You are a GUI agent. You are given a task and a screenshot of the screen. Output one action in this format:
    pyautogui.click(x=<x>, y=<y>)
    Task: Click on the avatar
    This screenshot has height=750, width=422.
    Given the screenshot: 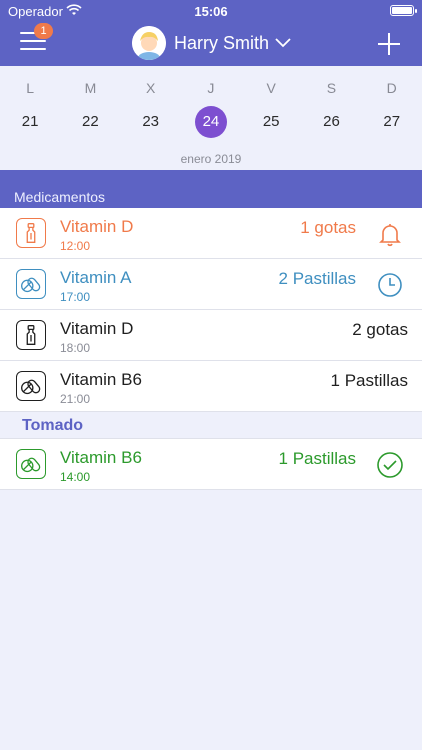 What is the action you would take?
    pyautogui.click(x=149, y=43)
    